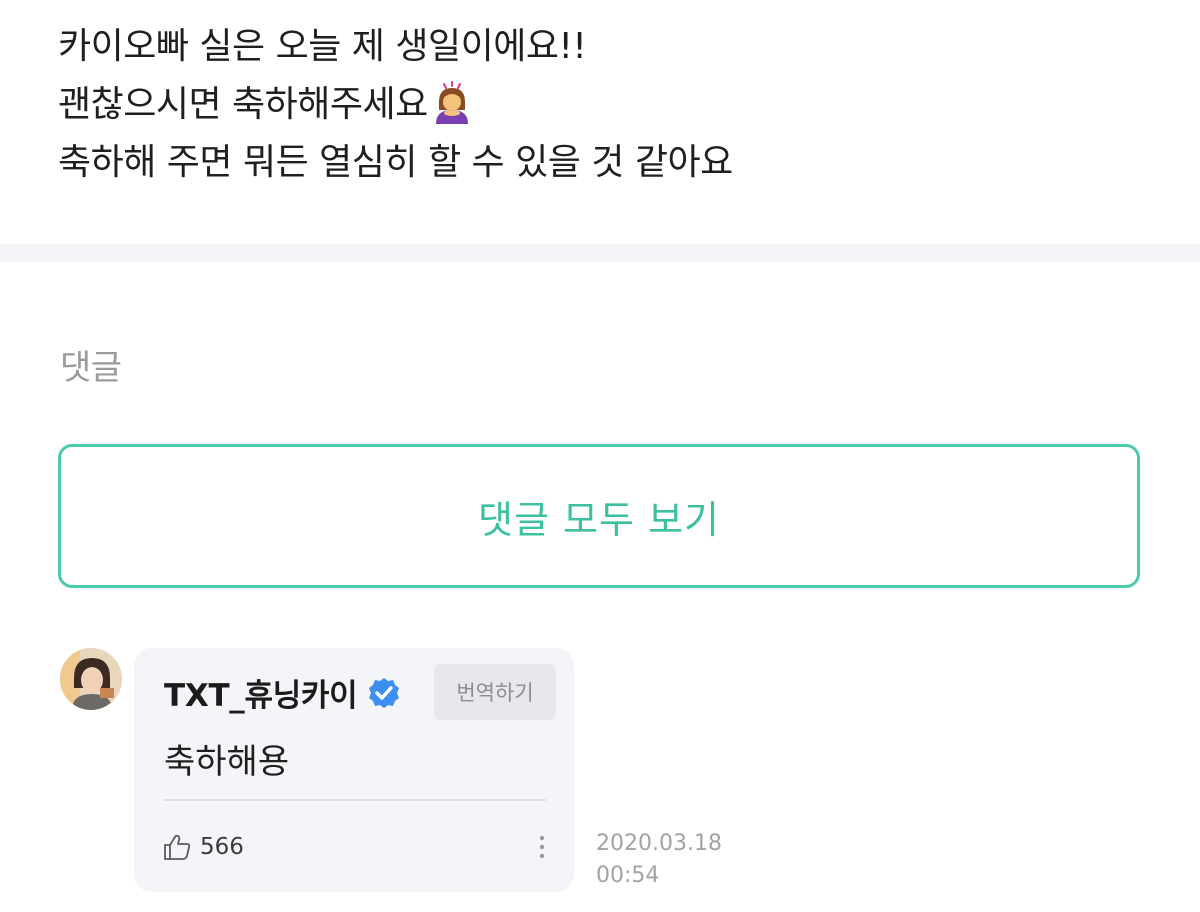 This screenshot has width=1200, height=912. I want to click on like-button: 566, so click(203, 847).